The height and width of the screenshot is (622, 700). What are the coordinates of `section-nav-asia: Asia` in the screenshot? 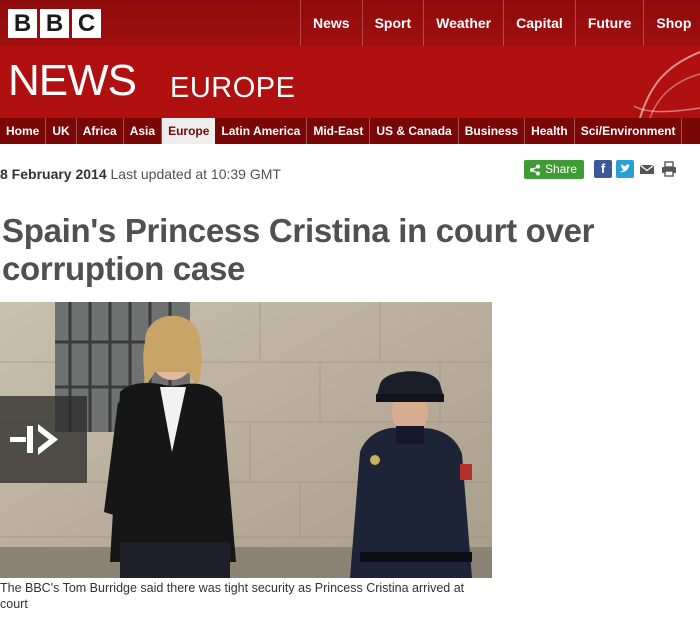 It's located at (143, 131).